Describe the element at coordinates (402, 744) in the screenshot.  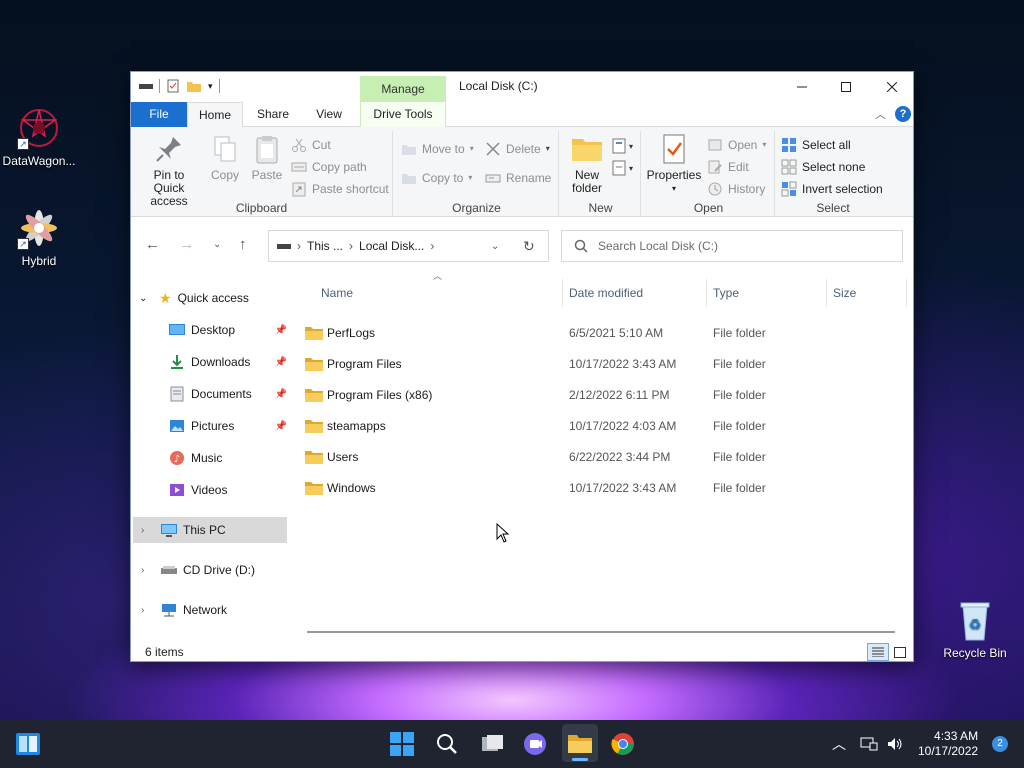
I see `start-button` at that location.